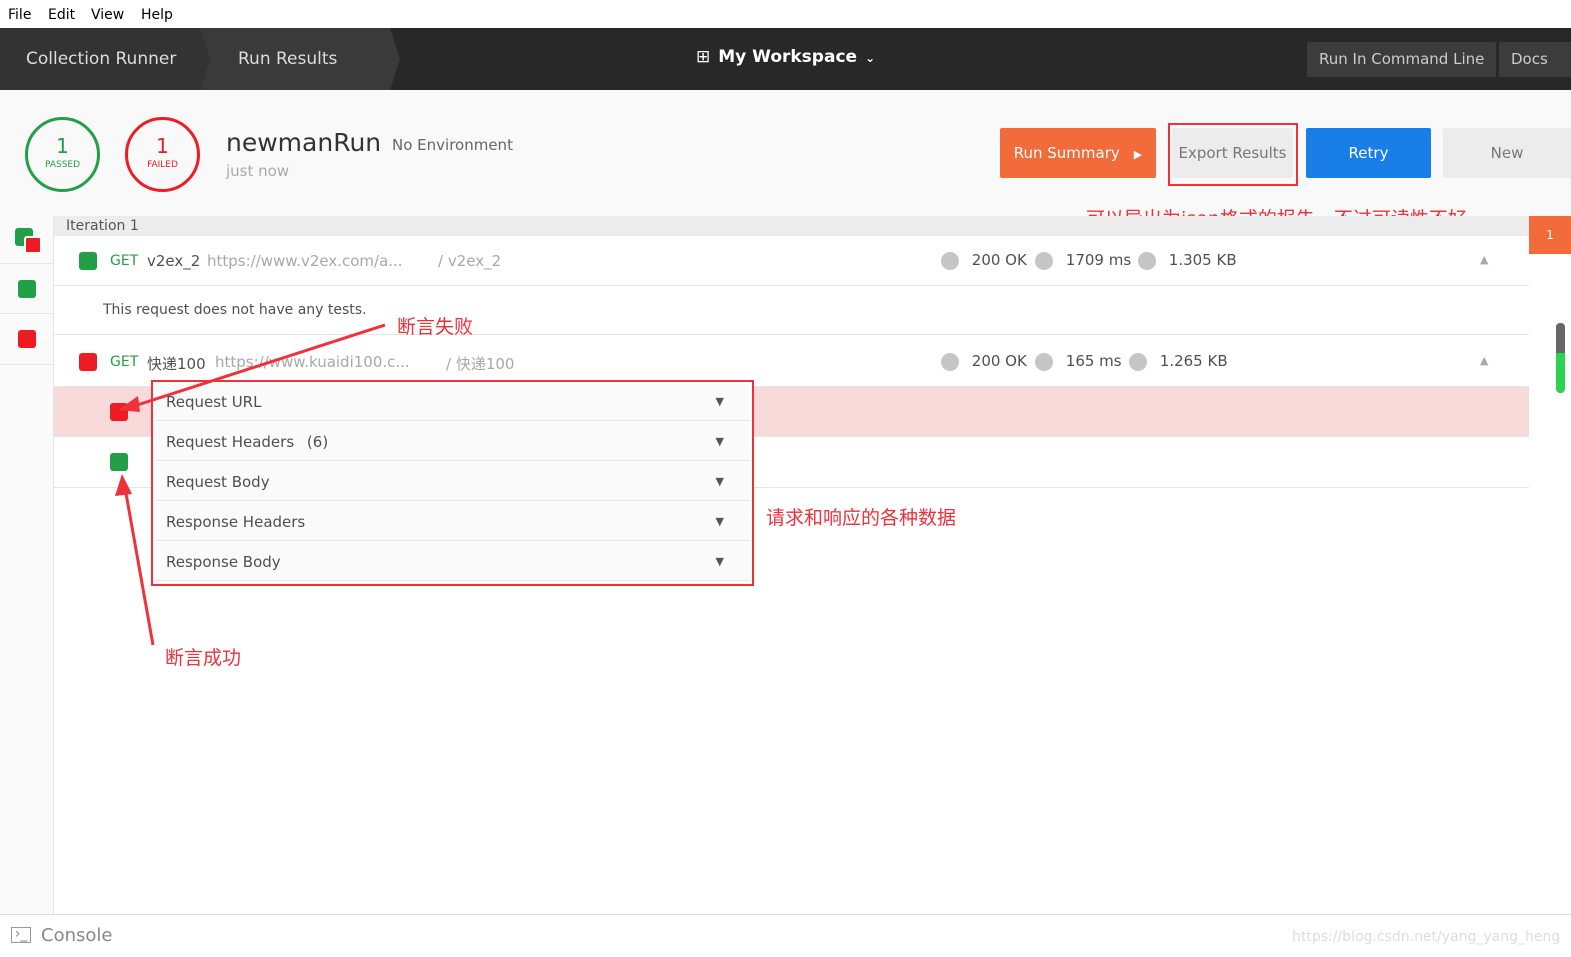 The image size is (1571, 957). Describe the element at coordinates (861, 518) in the screenshot. I see `annotation-data: 请求和响应的各种数据` at that location.